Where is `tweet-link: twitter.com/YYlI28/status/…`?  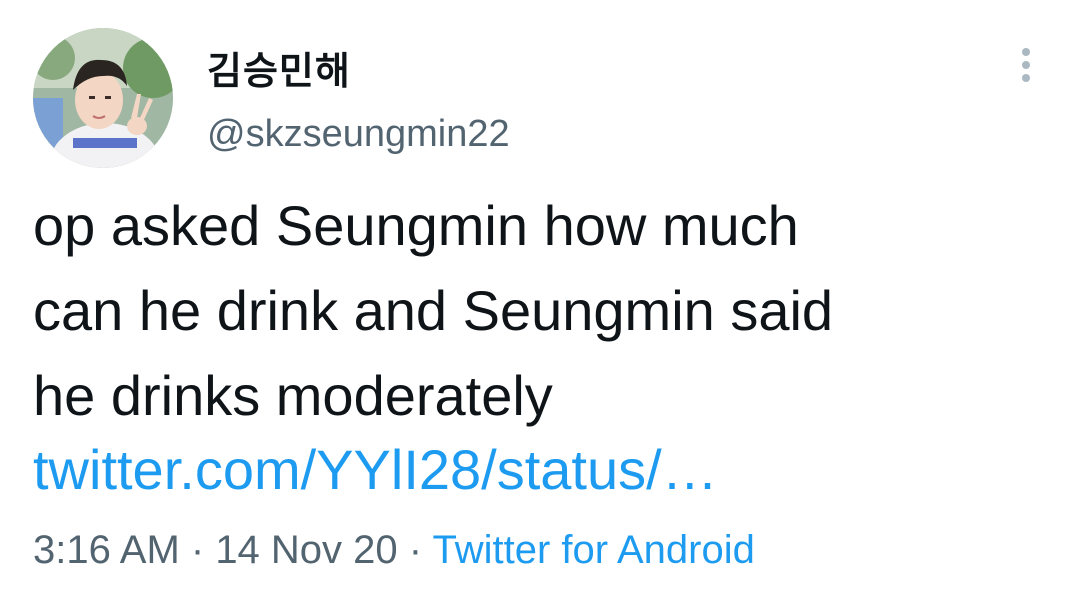
tweet-link: twitter.com/YYlI28/status/… is located at coordinates (375, 469).